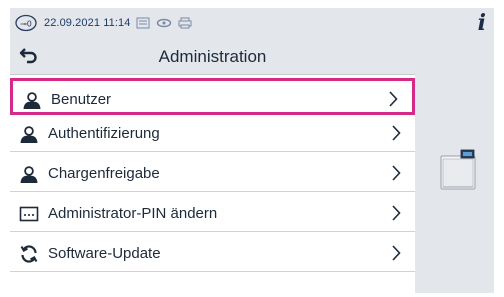 The image size is (504, 297). I want to click on device-panel, so click(454, 165).